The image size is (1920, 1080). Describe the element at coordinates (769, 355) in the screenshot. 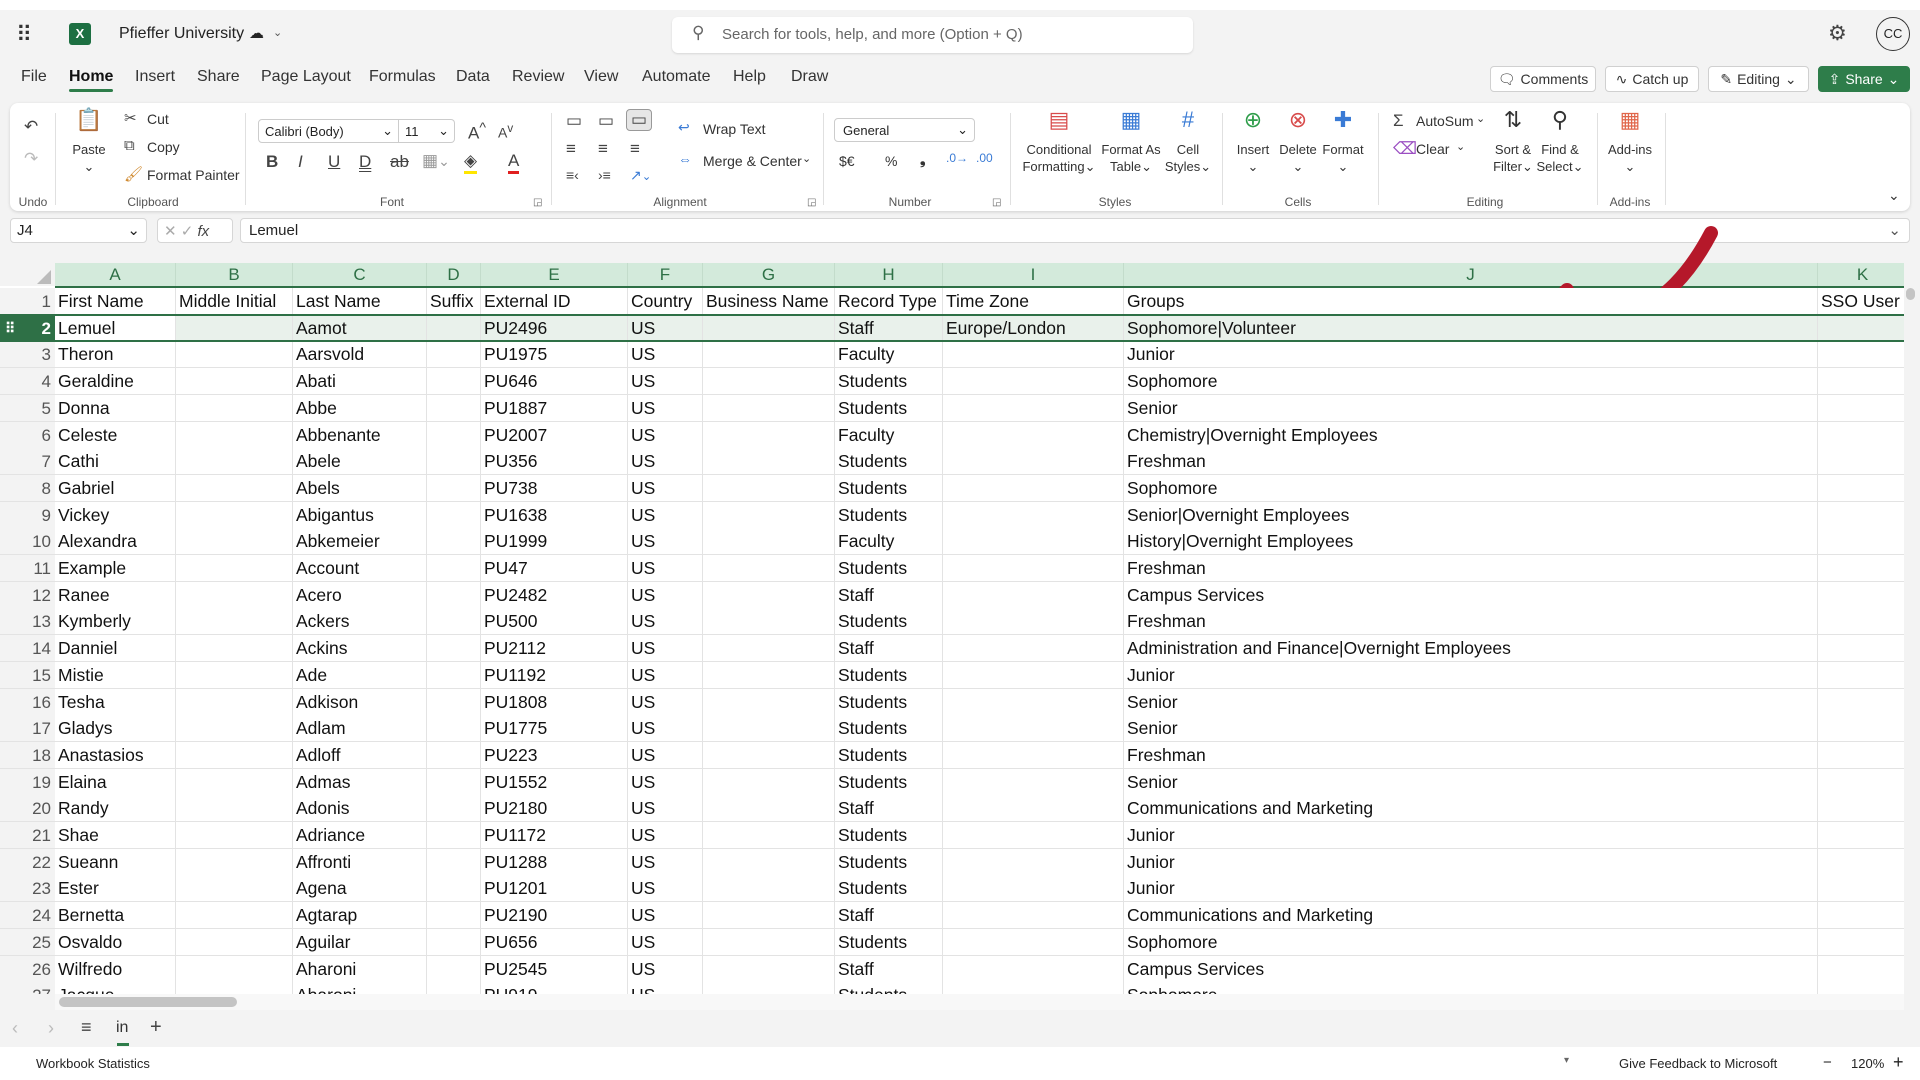

I see `cell-g3` at that location.